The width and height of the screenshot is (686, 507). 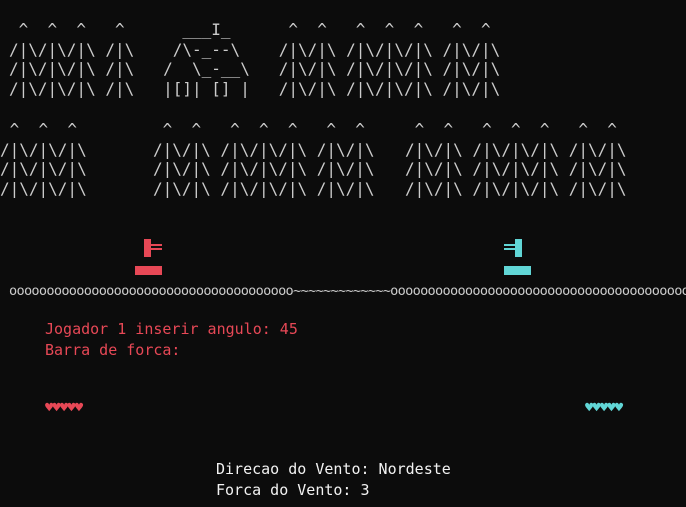 What do you see at coordinates (156, 247) in the screenshot?
I see `player1-tank-barrel` at bounding box center [156, 247].